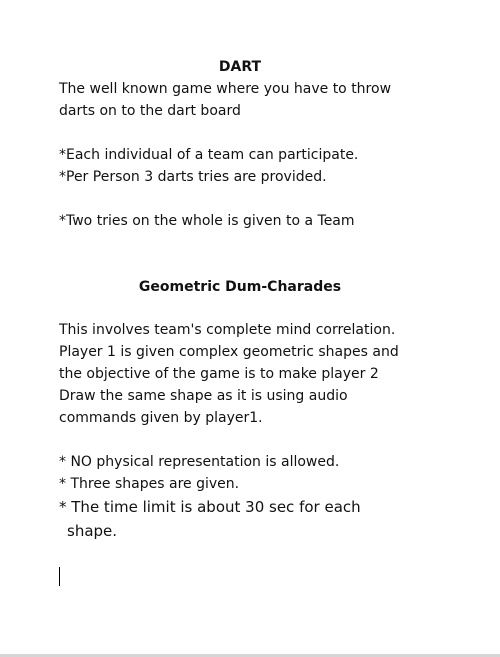 The height and width of the screenshot is (657, 500). What do you see at coordinates (59, 576) in the screenshot?
I see `text-cursor` at bounding box center [59, 576].